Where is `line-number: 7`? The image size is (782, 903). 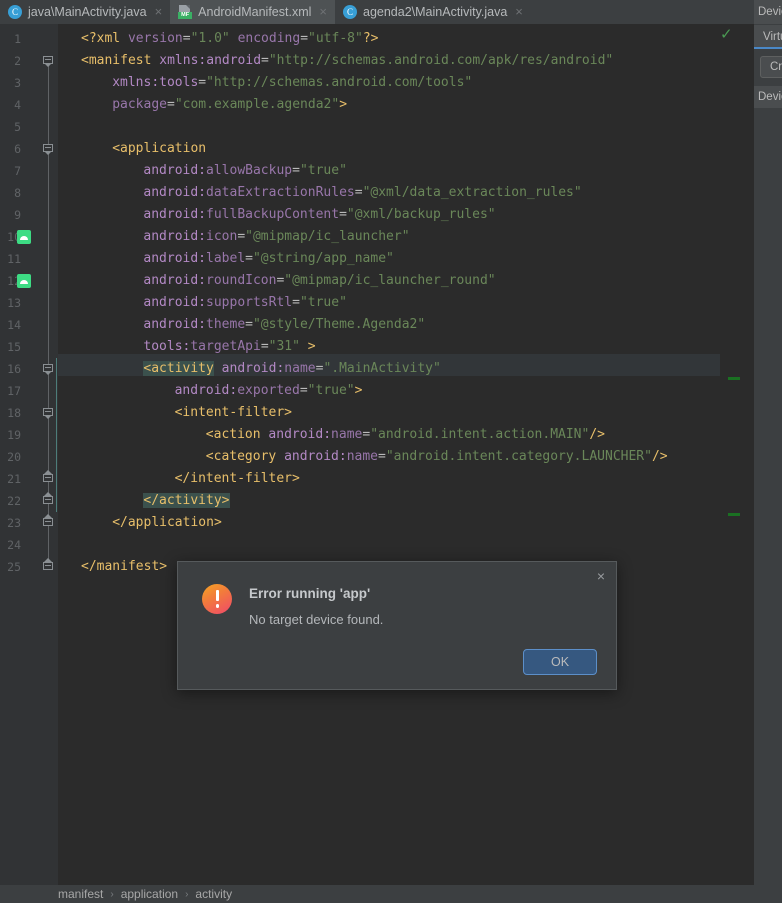
line-number: 7 is located at coordinates (17, 171).